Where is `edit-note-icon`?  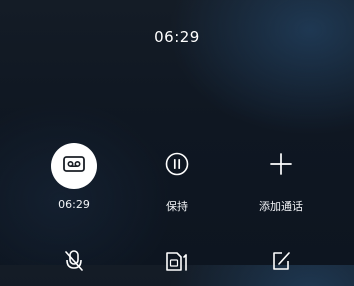 edit-note-icon is located at coordinates (281, 263).